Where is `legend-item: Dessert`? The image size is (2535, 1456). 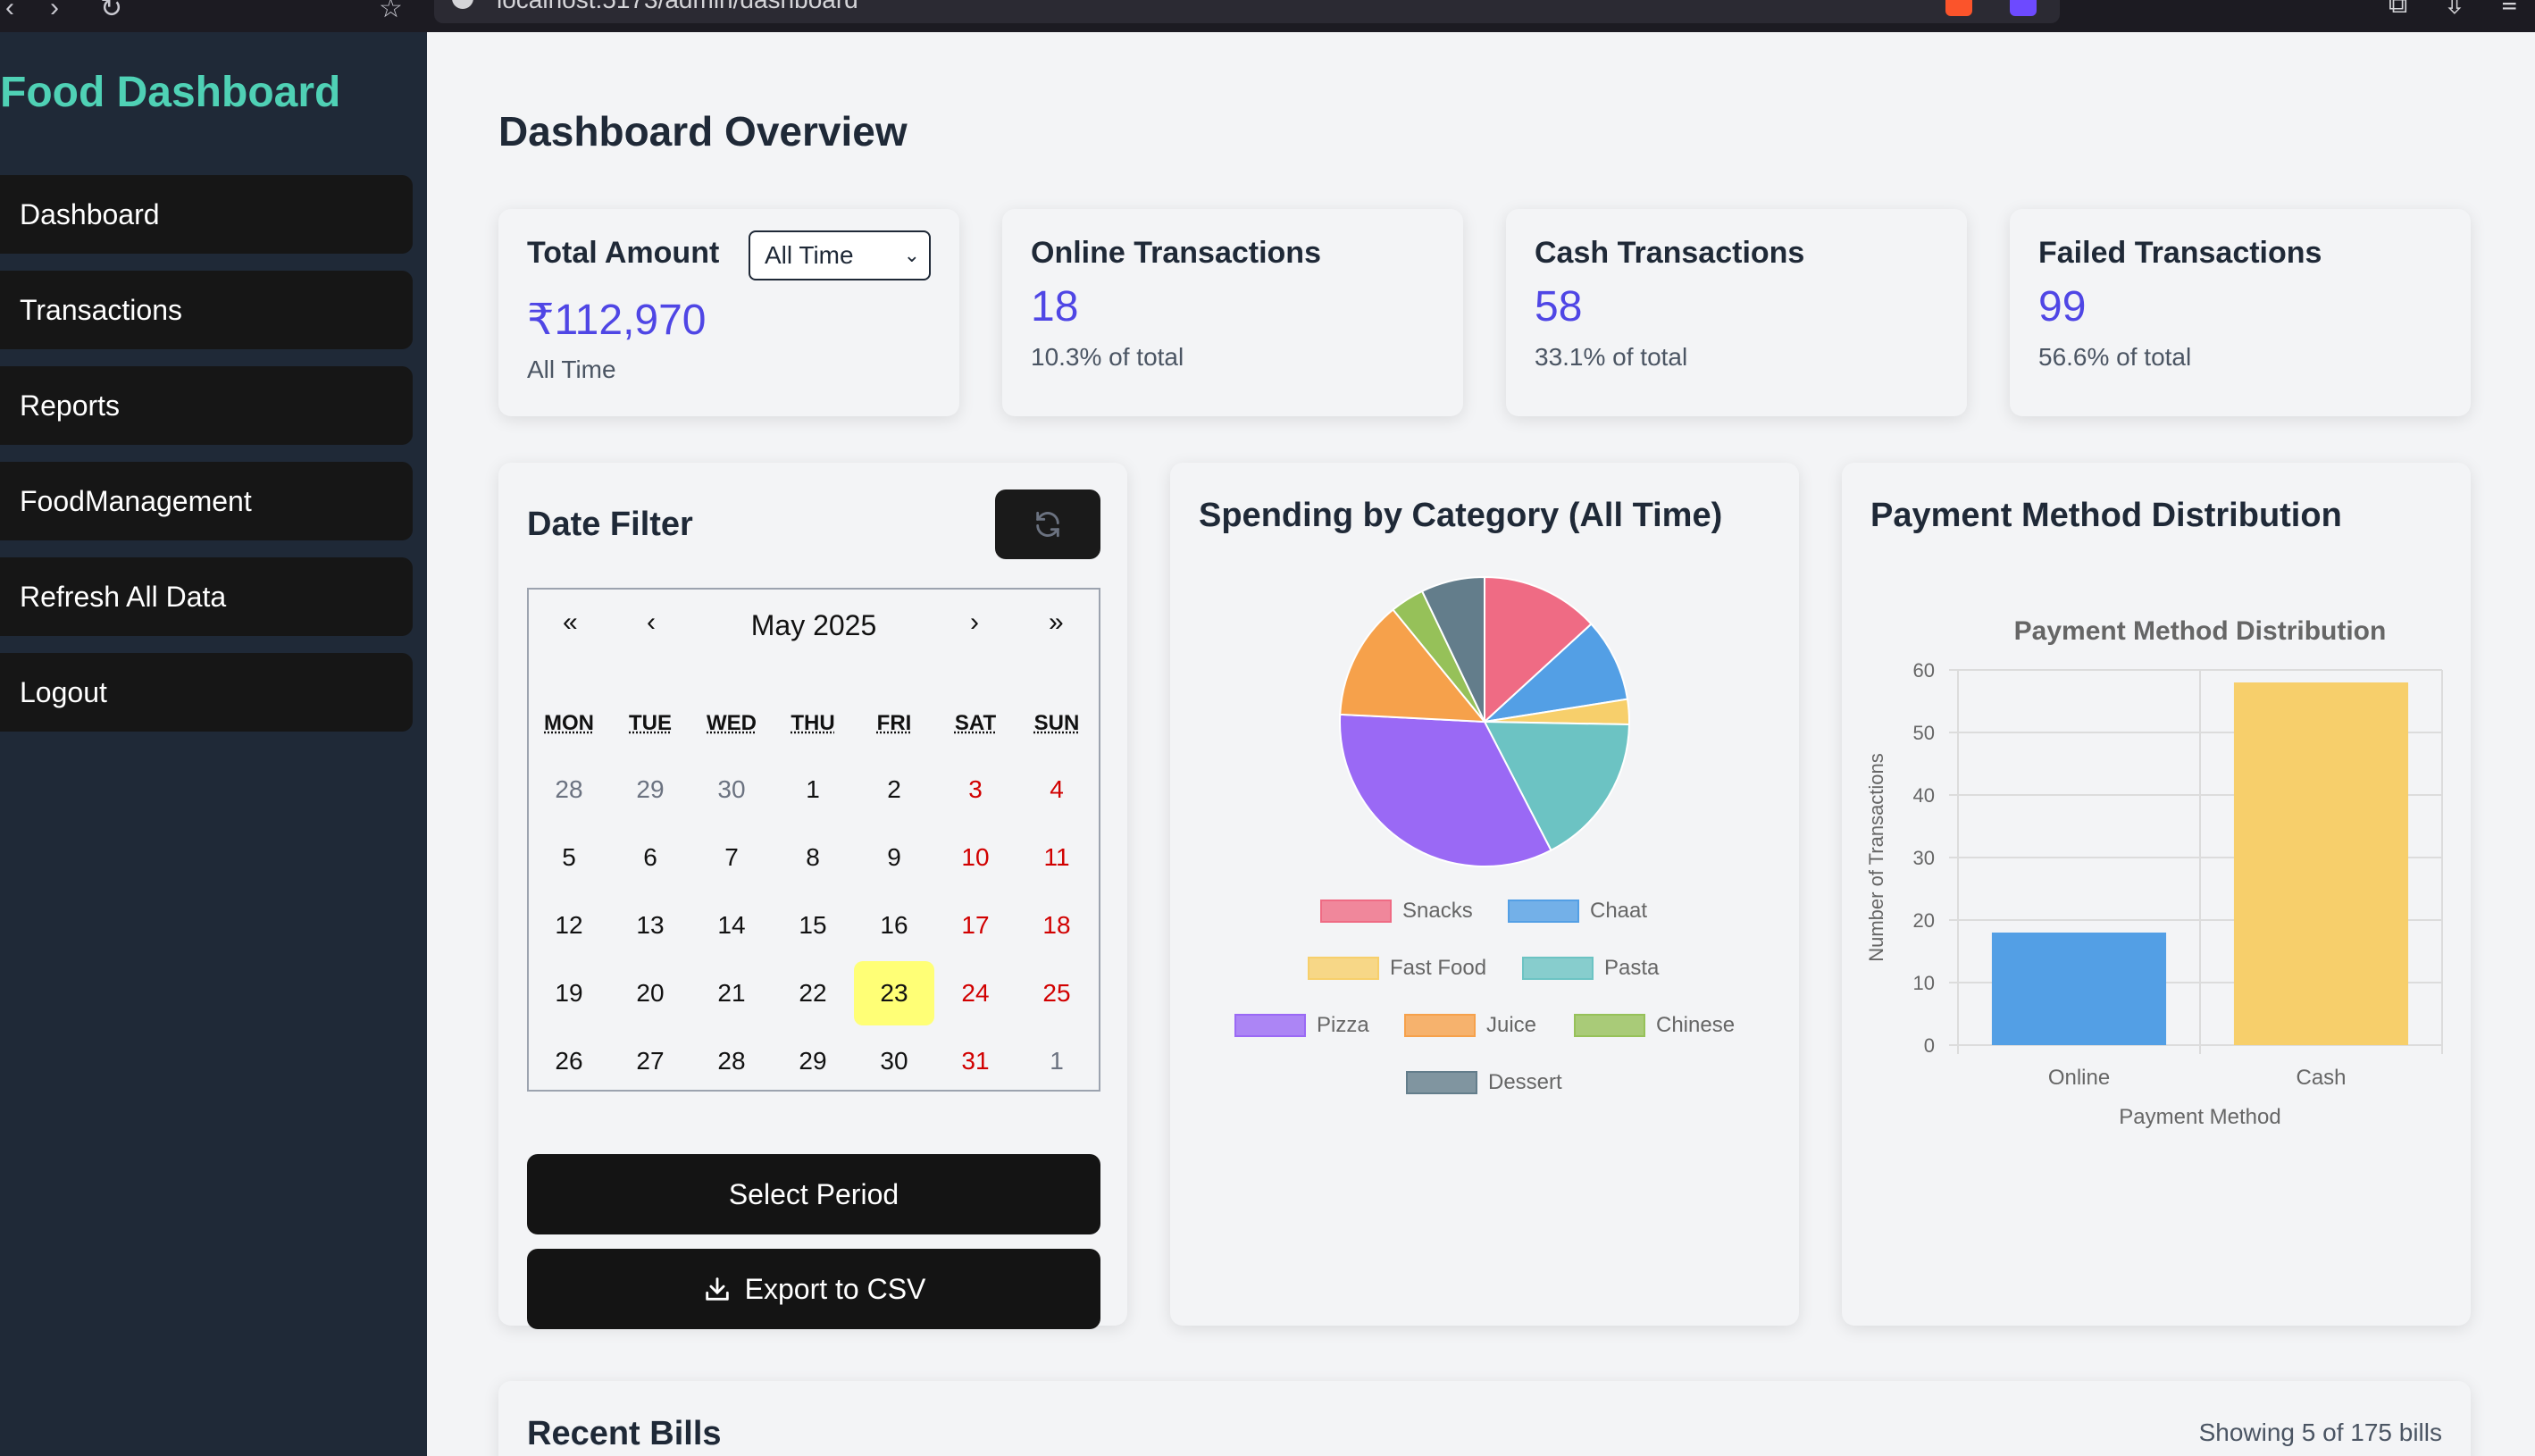
legend-item: Dessert is located at coordinates (1484, 1082).